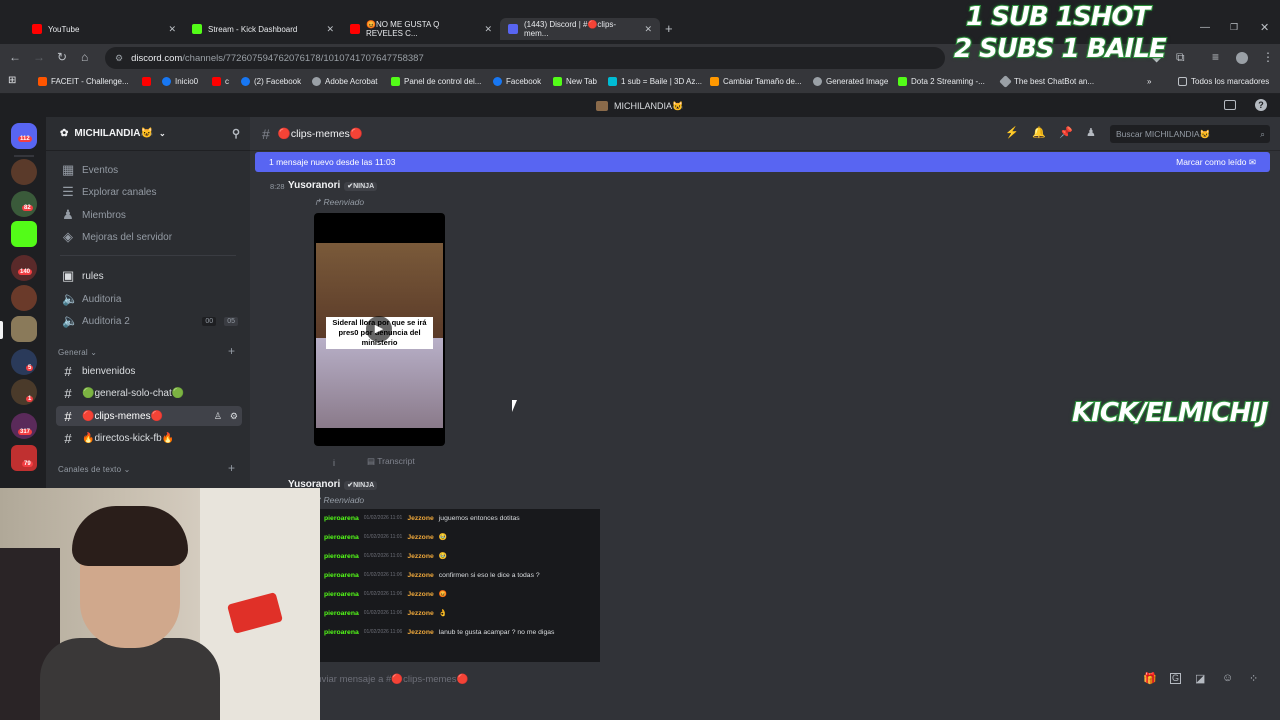 The image size is (1280, 720). What do you see at coordinates (1091, 132) in the screenshot?
I see `members-list-icon: ♟` at bounding box center [1091, 132].